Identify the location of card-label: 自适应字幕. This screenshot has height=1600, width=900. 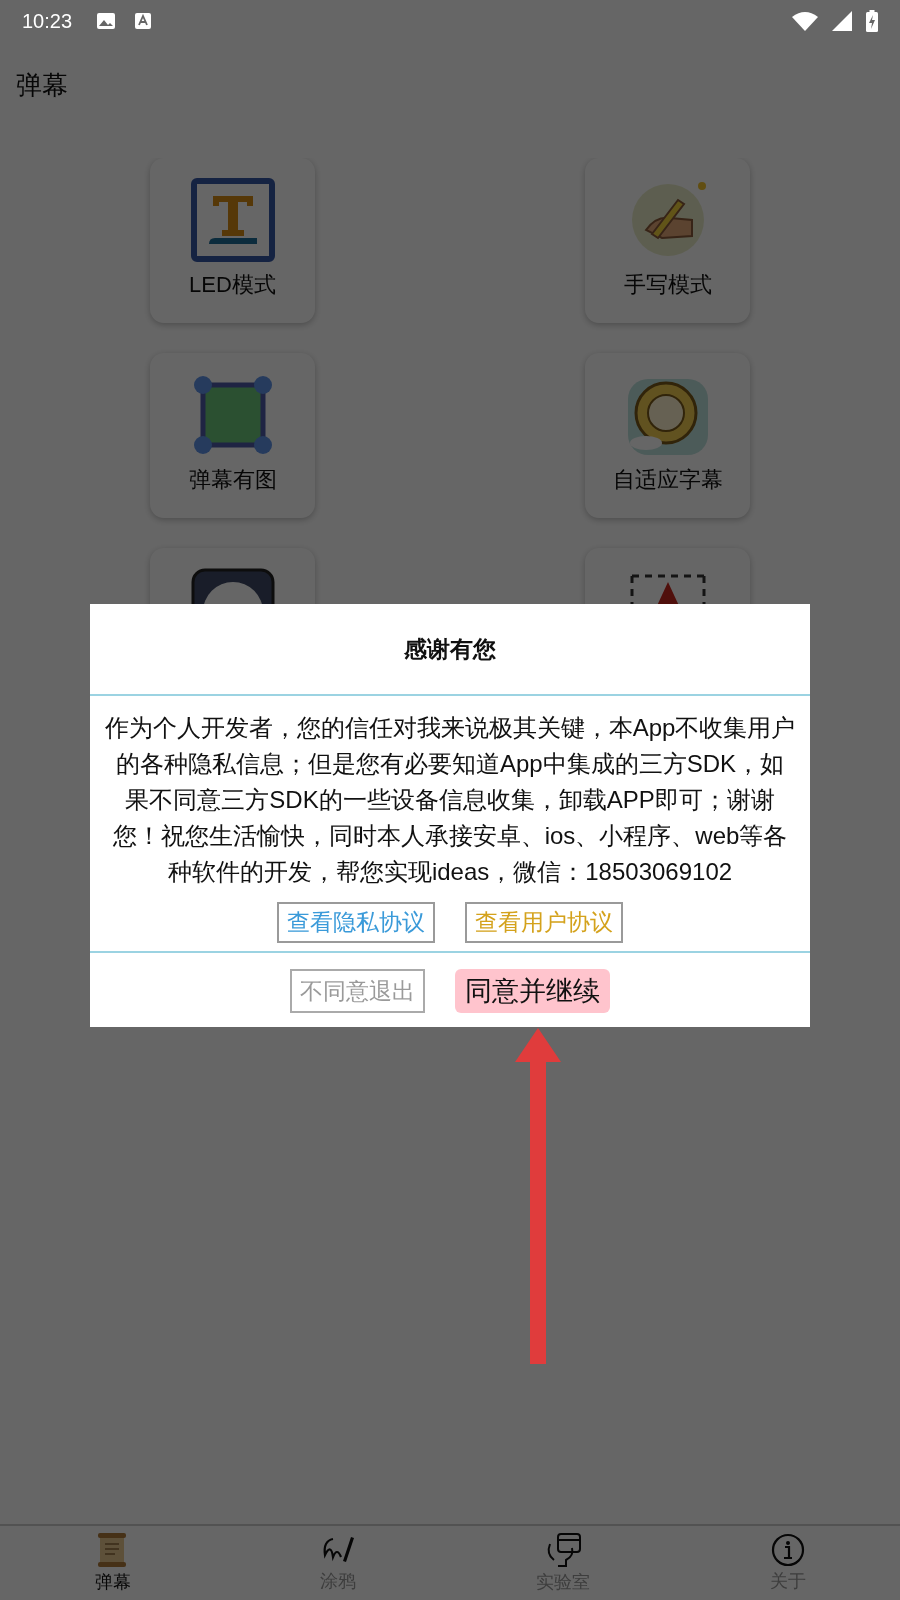
(667, 480).